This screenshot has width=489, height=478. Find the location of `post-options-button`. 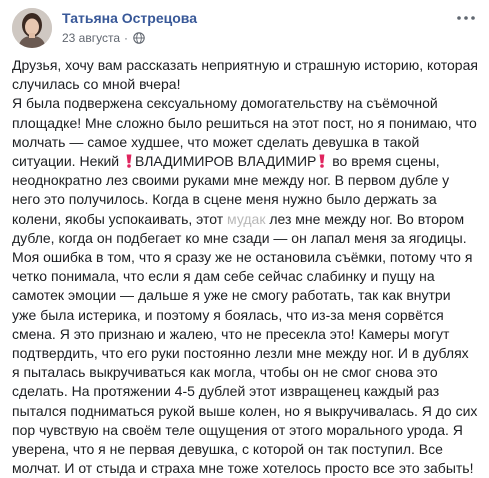

post-options-button is located at coordinates (466, 18).